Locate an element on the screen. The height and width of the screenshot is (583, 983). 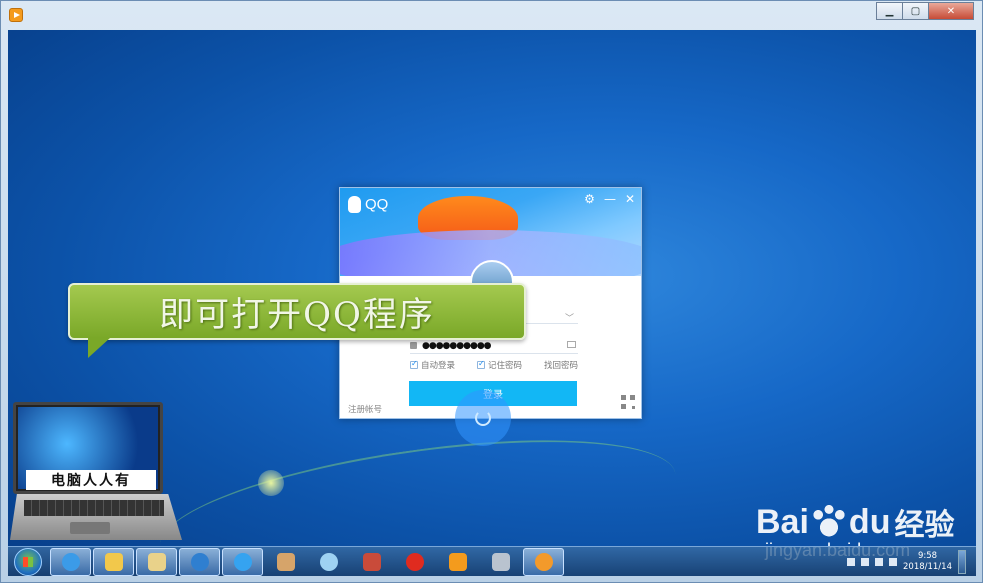
clock: 9:58 2018/11/14 is located at coordinates (927, 562).